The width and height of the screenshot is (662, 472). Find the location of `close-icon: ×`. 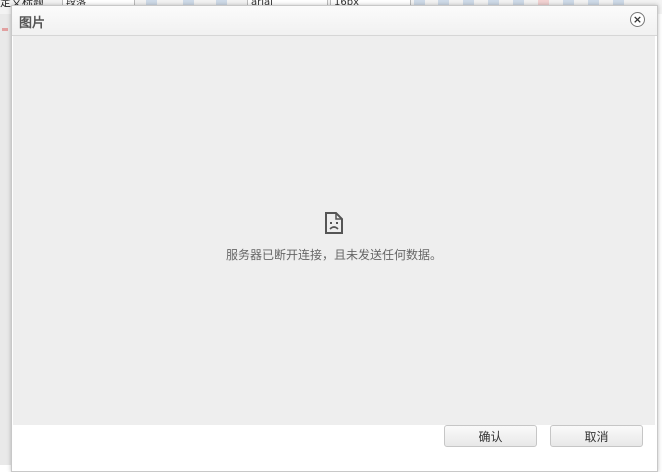

close-icon: × is located at coordinates (637, 19).